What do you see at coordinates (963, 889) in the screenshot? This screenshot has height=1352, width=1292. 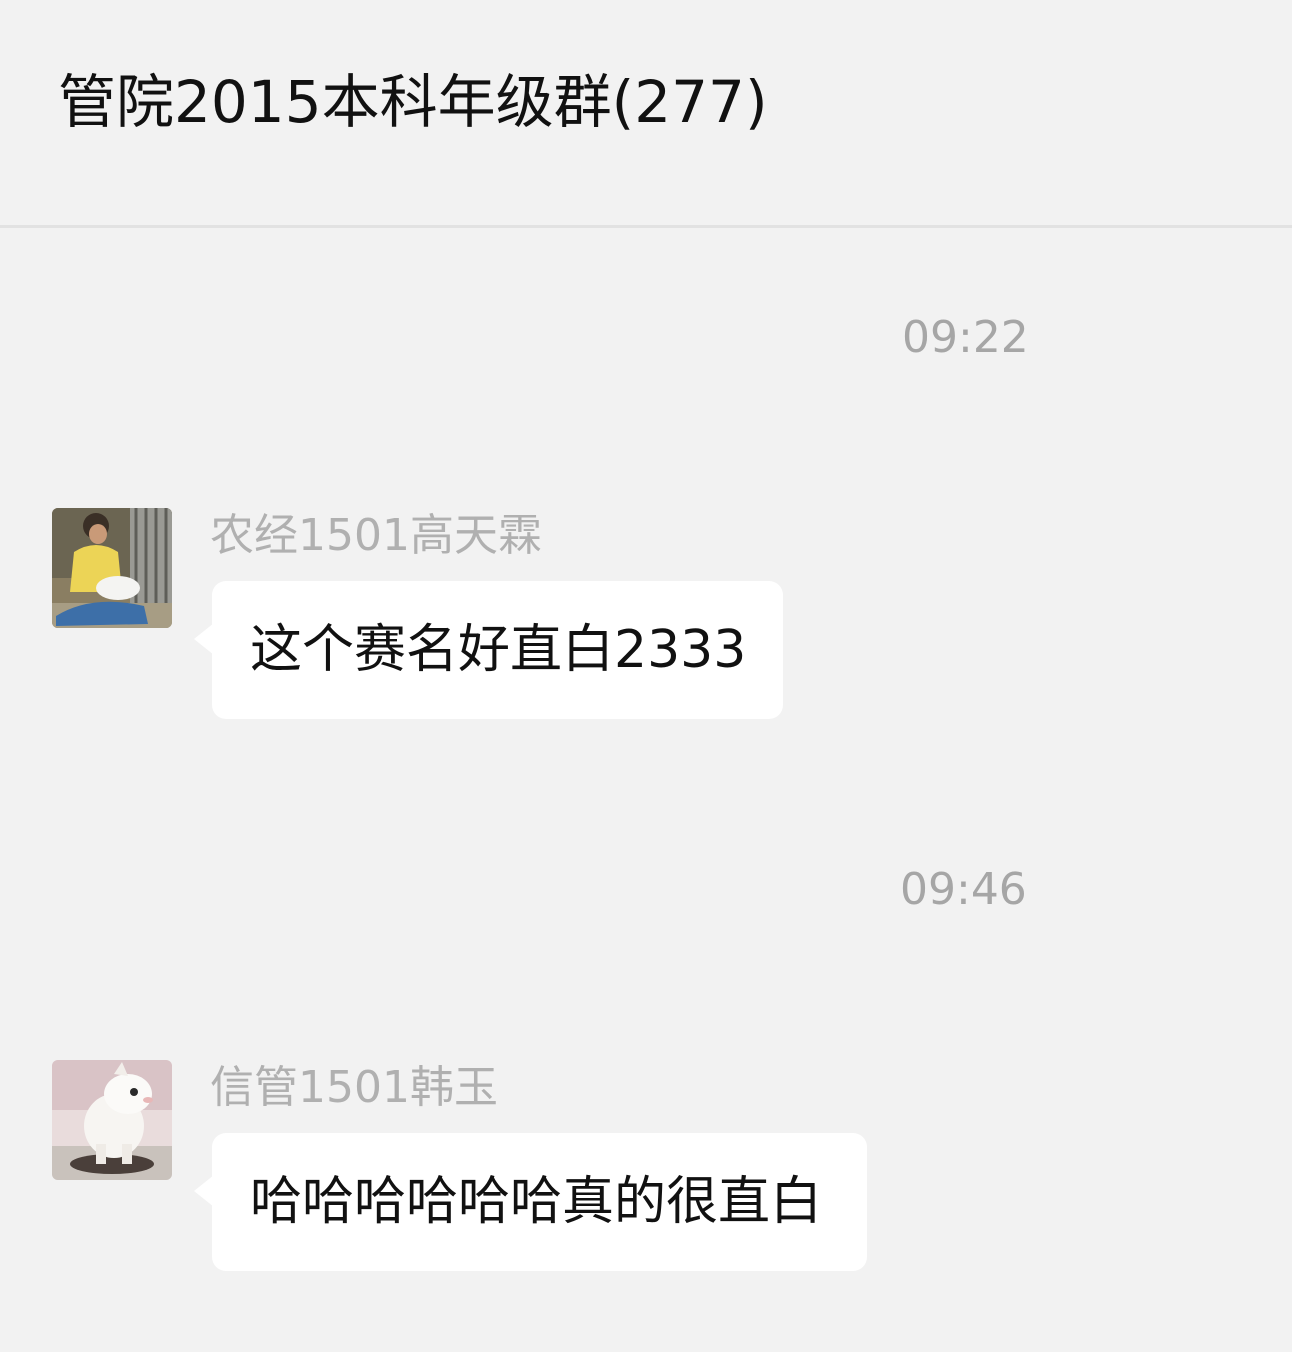 I see `timestamp: 09:46` at bounding box center [963, 889].